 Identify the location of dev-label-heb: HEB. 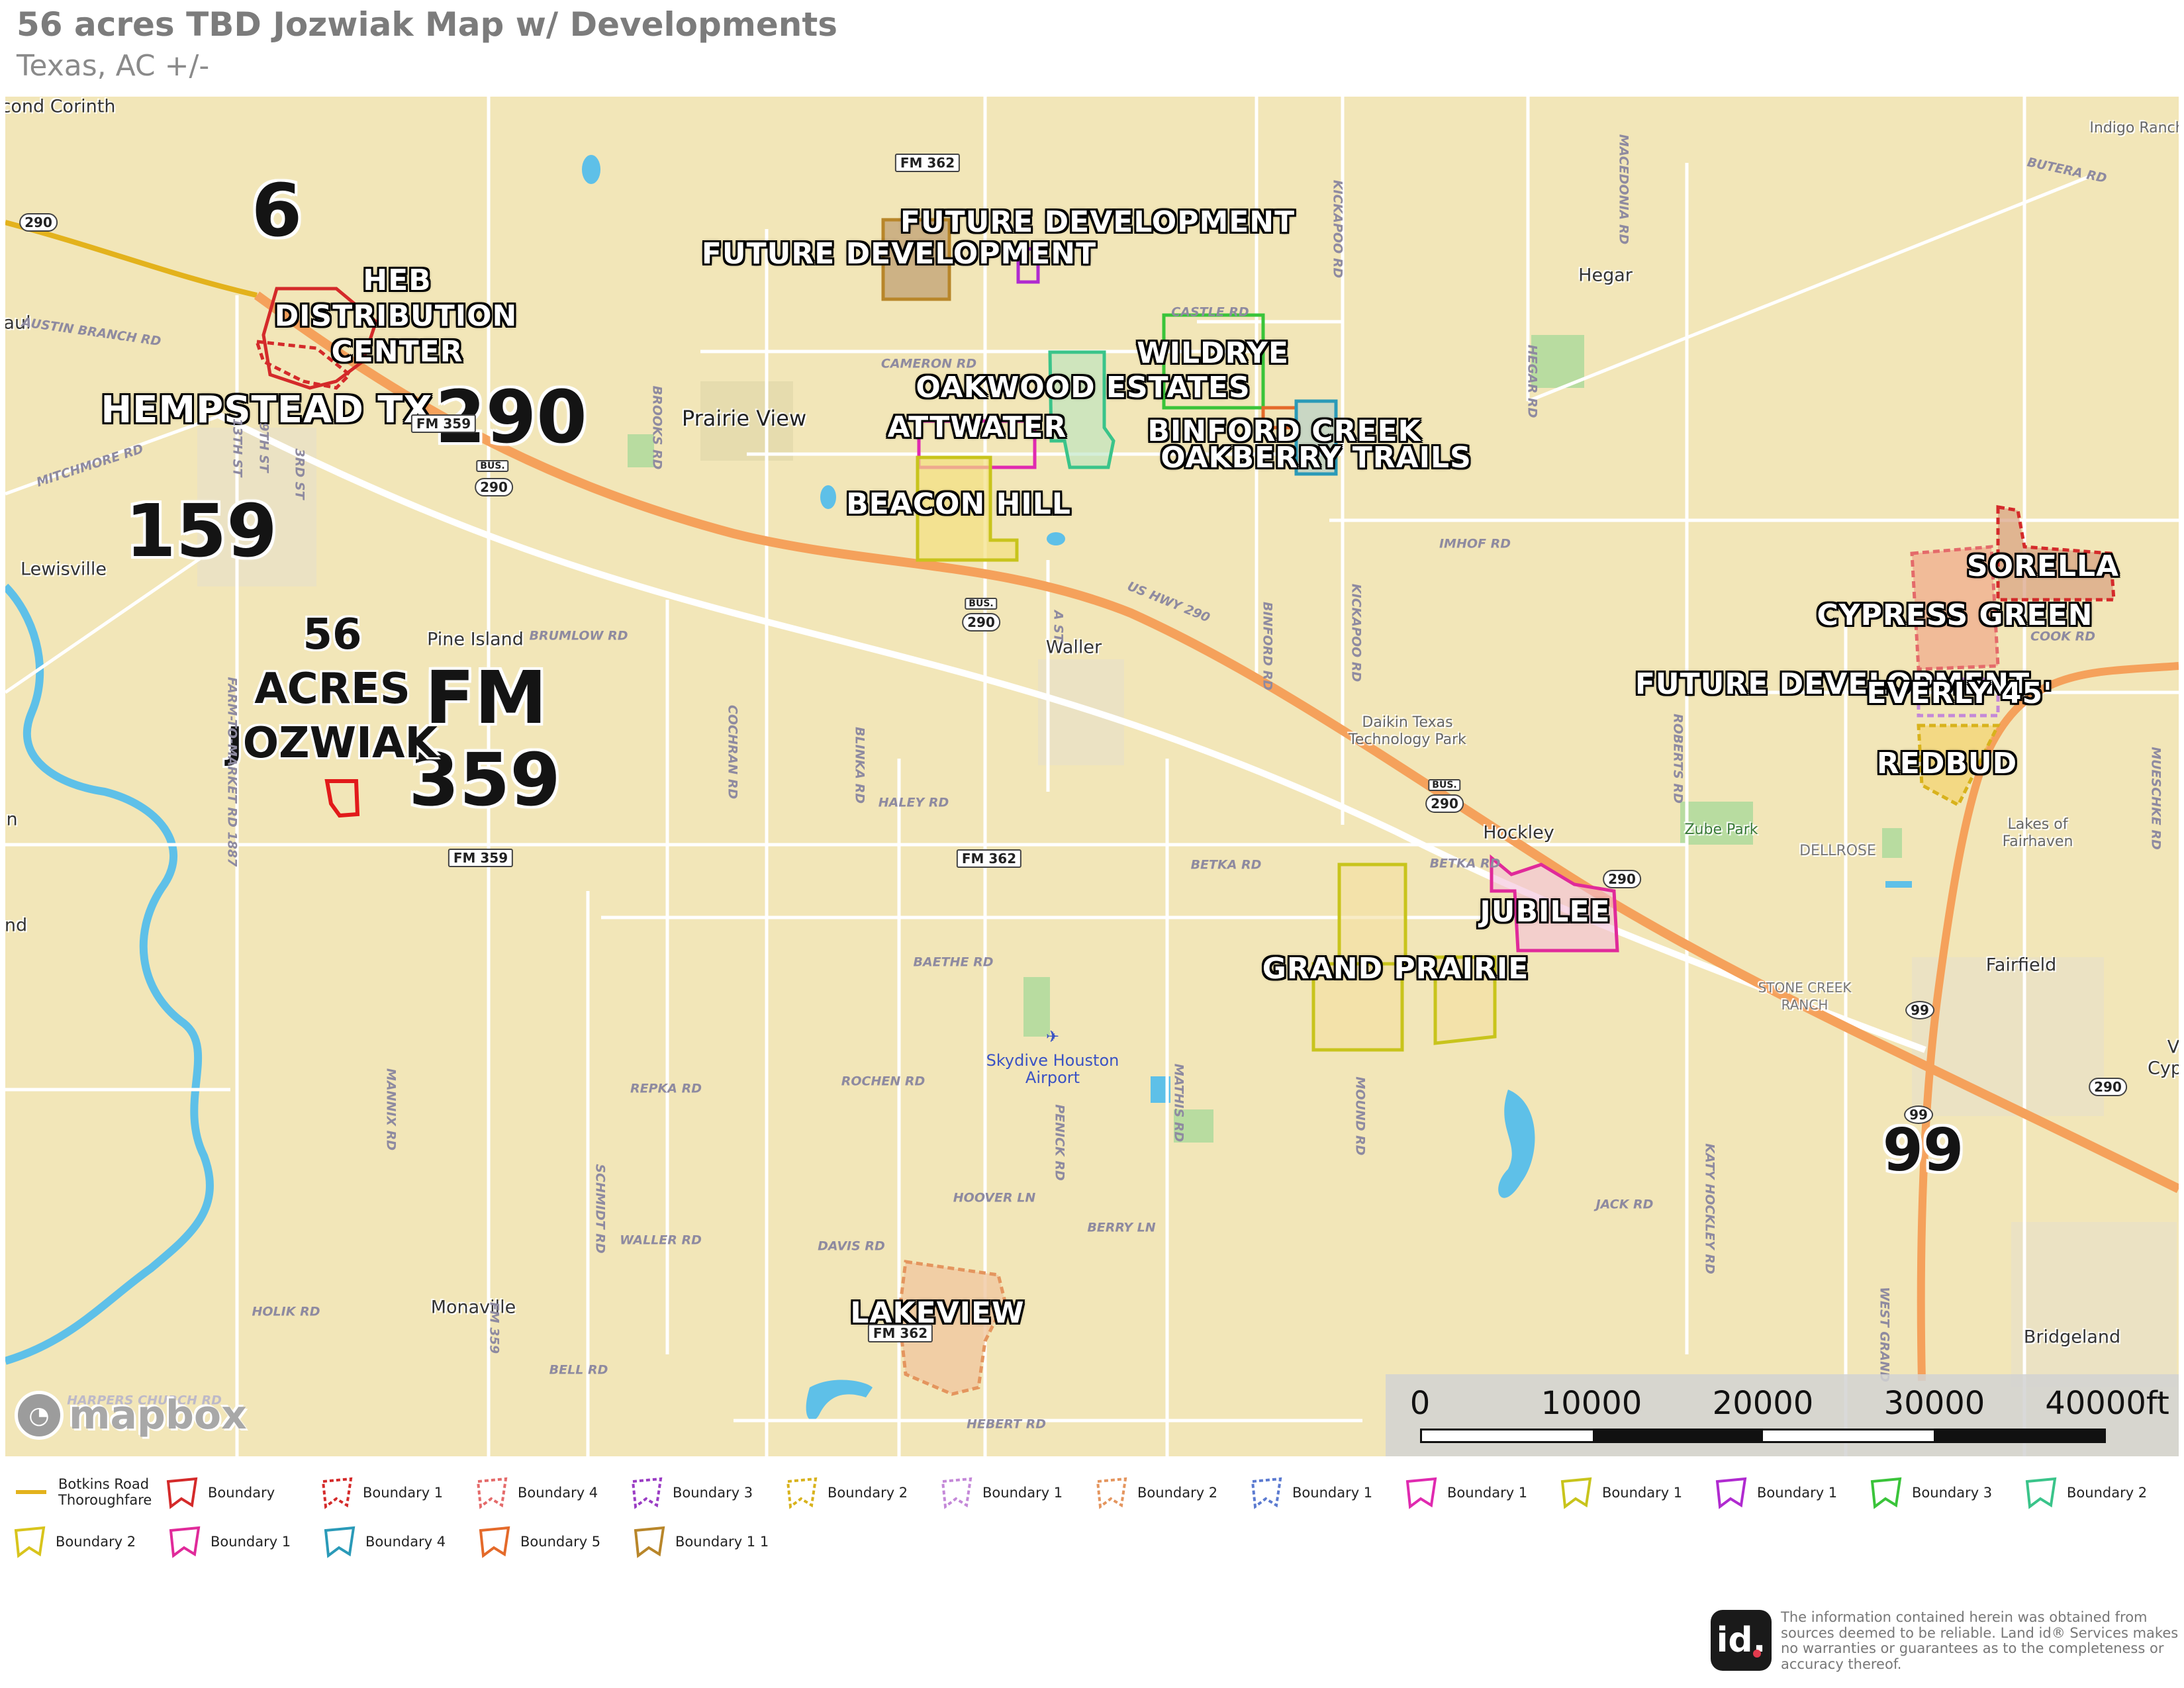
(397, 280).